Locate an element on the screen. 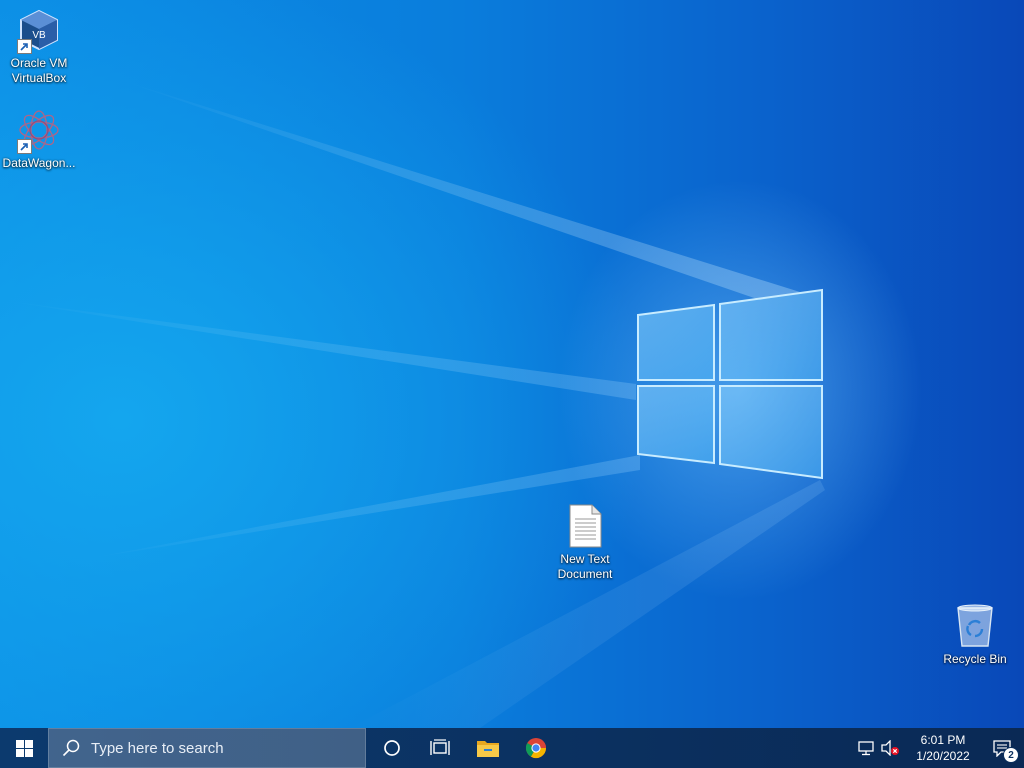  virtualbox-icon: VB is located at coordinates (39, 30).